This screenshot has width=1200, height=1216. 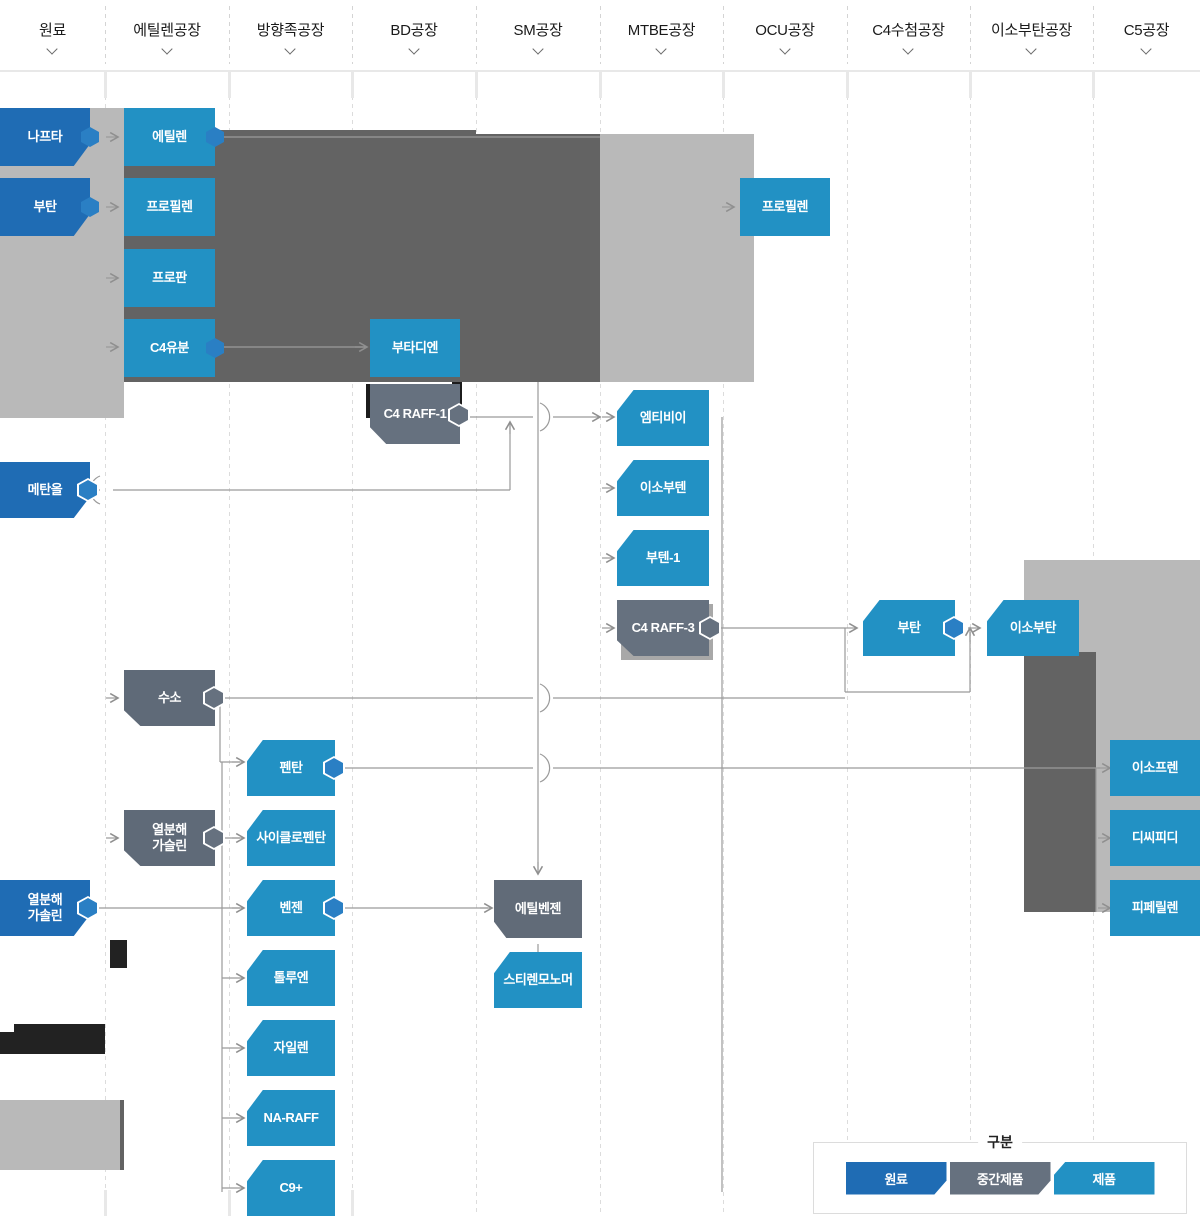 I want to click on node-pentane-label: 펜탄, so click(x=291, y=768).